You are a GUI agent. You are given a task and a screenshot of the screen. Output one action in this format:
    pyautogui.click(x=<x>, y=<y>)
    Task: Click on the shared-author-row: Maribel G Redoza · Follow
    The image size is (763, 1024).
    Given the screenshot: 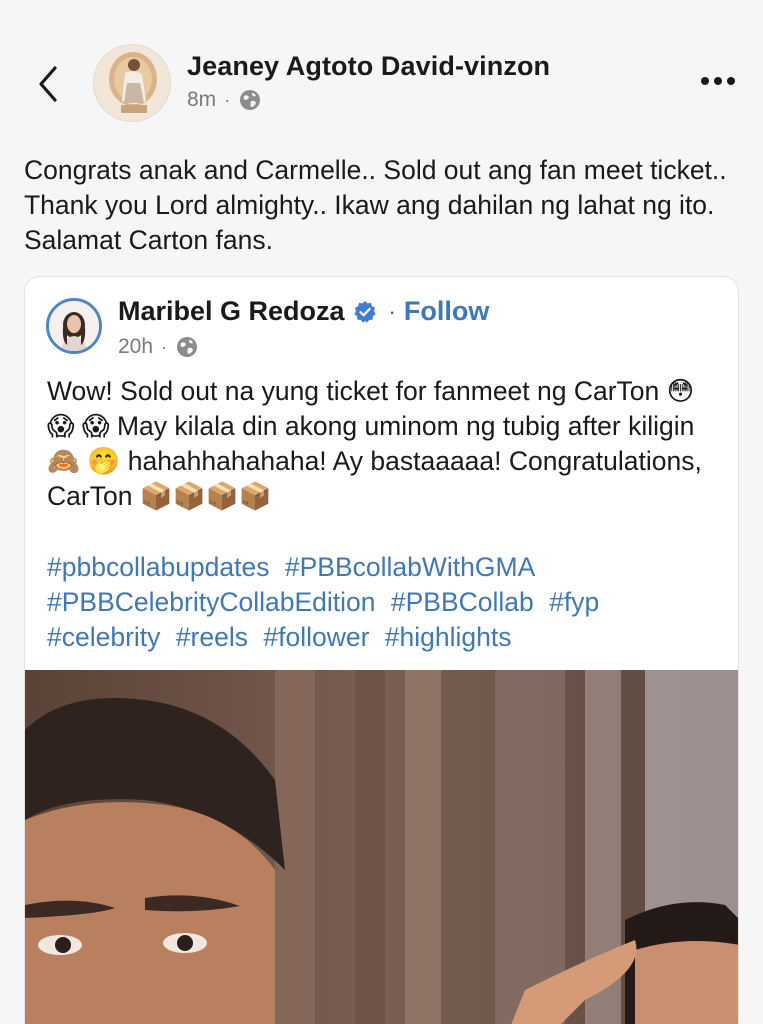 What is the action you would take?
    pyautogui.click(x=303, y=311)
    